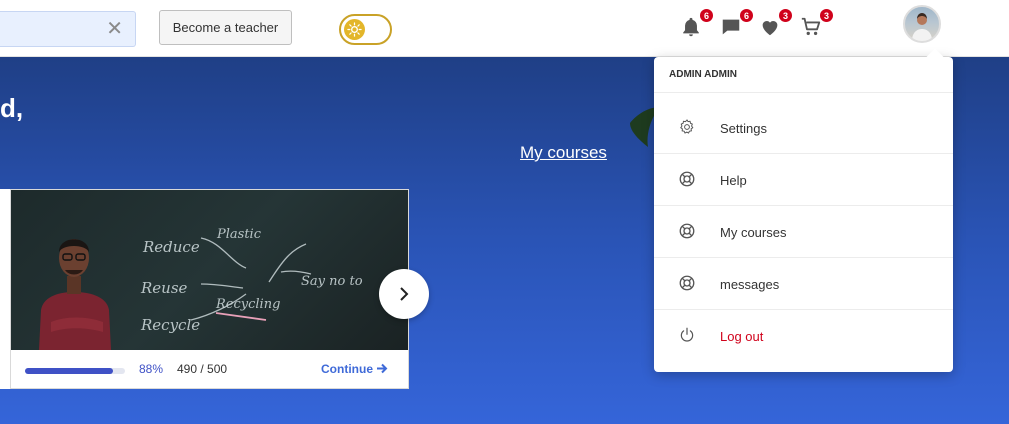  I want to click on menu-item-my-courses: My courses, so click(803, 232).